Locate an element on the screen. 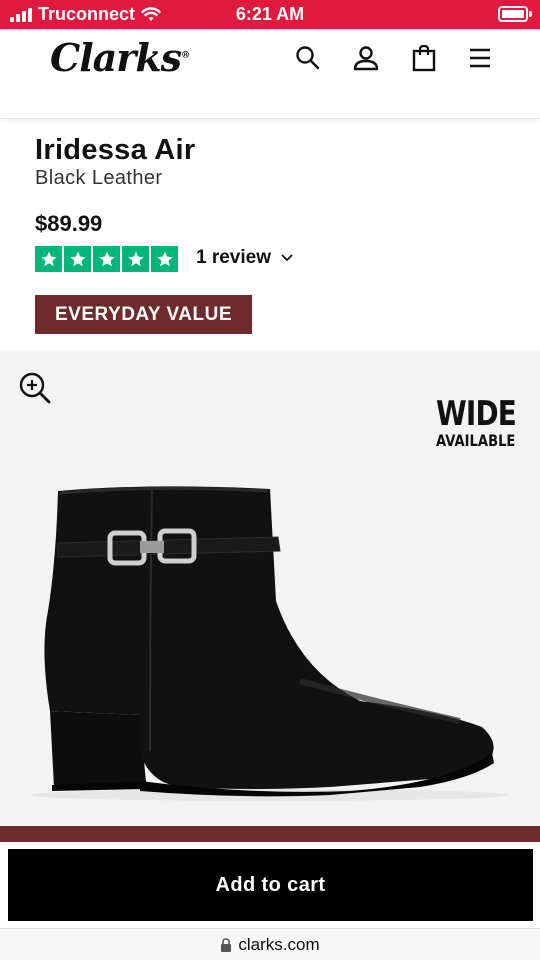 The image size is (540, 960). wide-label: WIDE is located at coordinates (476, 414).